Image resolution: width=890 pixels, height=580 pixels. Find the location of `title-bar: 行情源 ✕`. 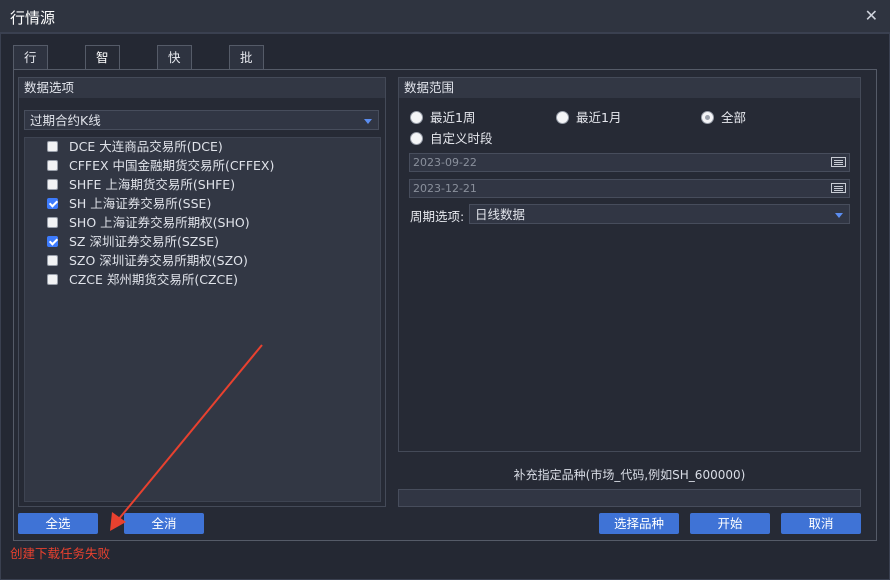

title-bar: 行情源 ✕ is located at coordinates (445, 16).